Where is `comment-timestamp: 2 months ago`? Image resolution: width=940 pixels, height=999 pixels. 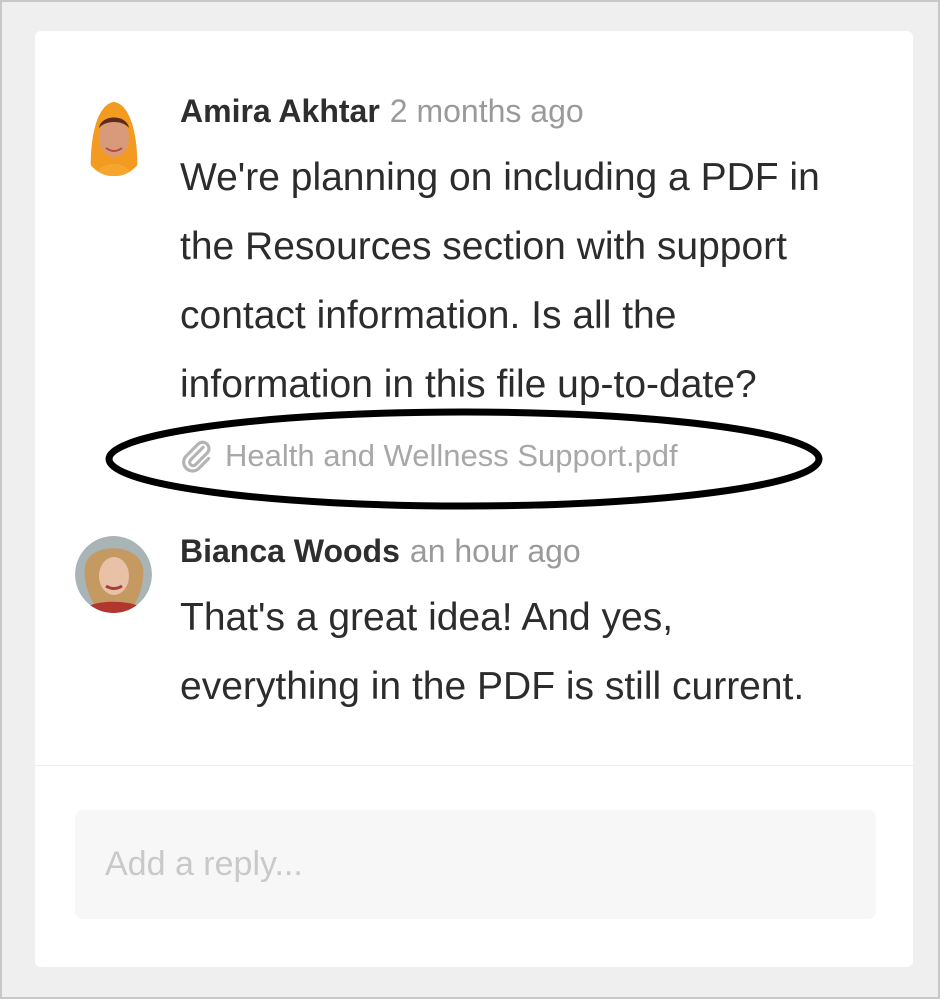 comment-timestamp: 2 months ago is located at coordinates (486, 111).